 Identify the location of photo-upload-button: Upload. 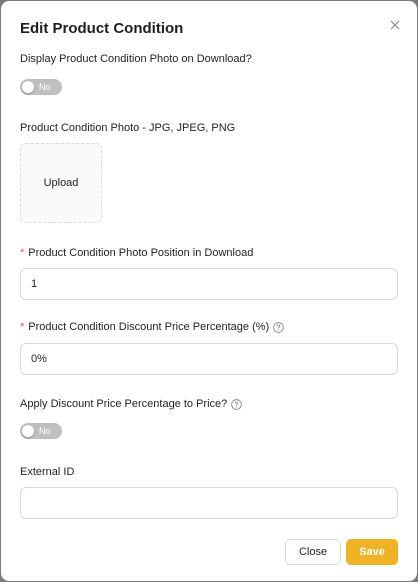
(61, 183).